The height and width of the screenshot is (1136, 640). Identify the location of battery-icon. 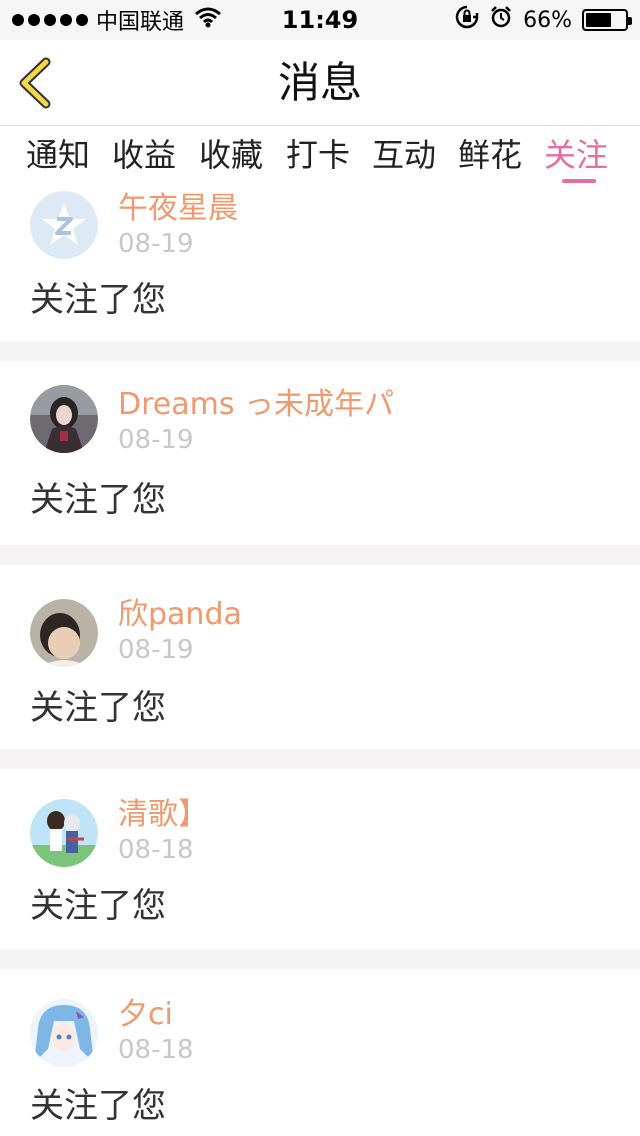
(607, 20).